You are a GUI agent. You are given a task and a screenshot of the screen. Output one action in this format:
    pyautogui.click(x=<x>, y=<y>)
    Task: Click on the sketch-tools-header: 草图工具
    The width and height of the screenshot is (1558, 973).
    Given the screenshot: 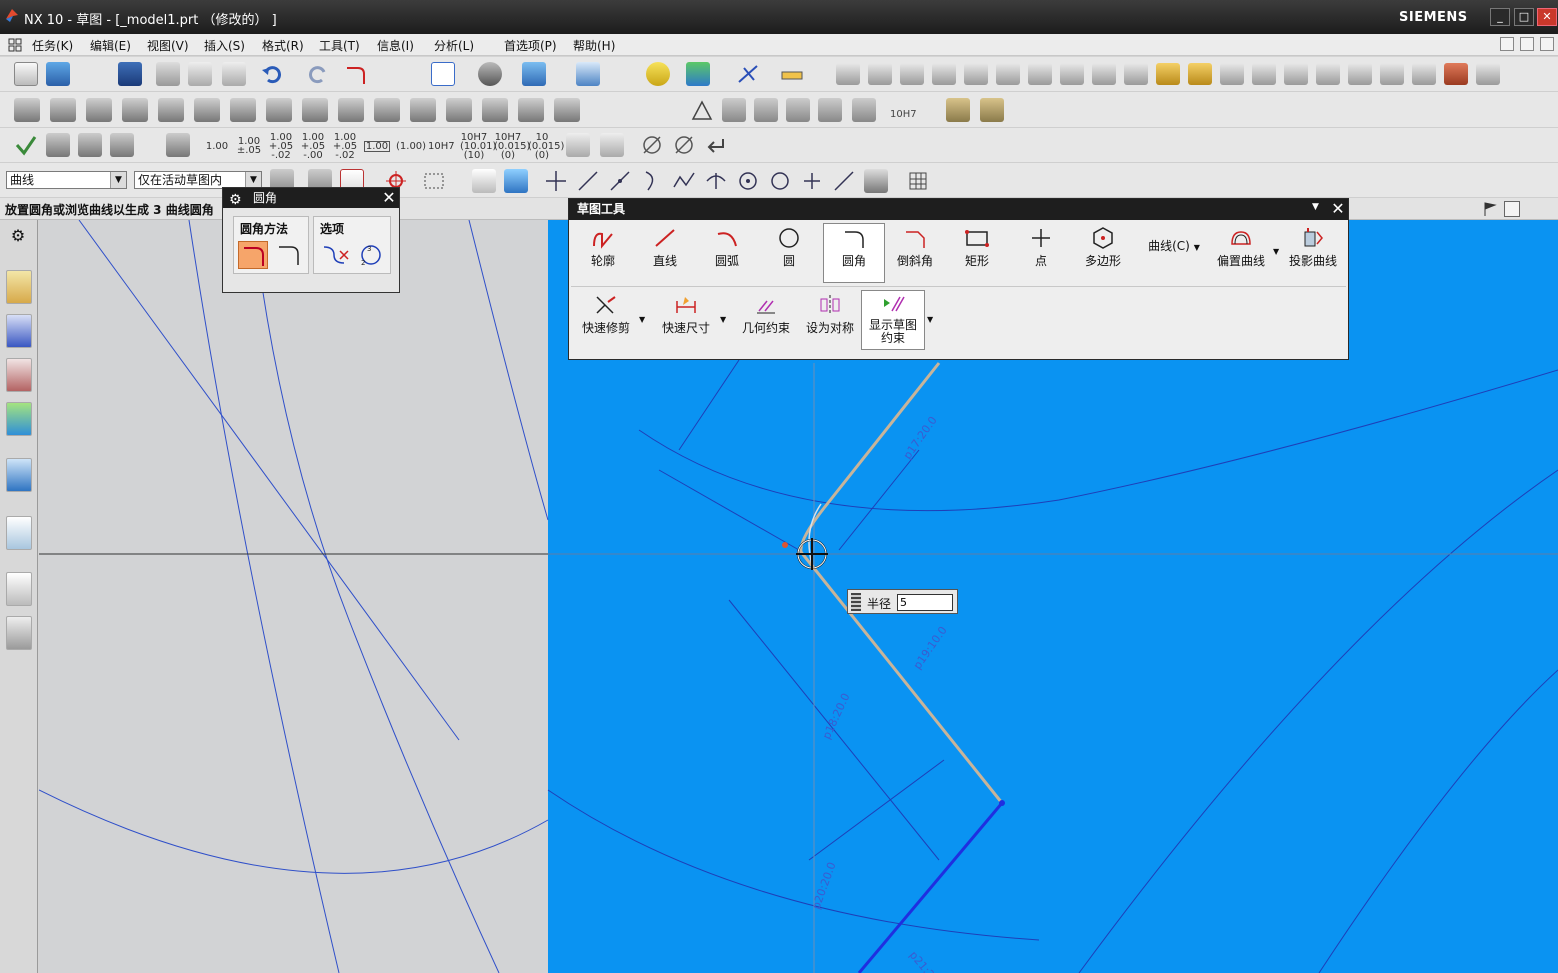 What is the action you would take?
    pyautogui.click(x=958, y=209)
    